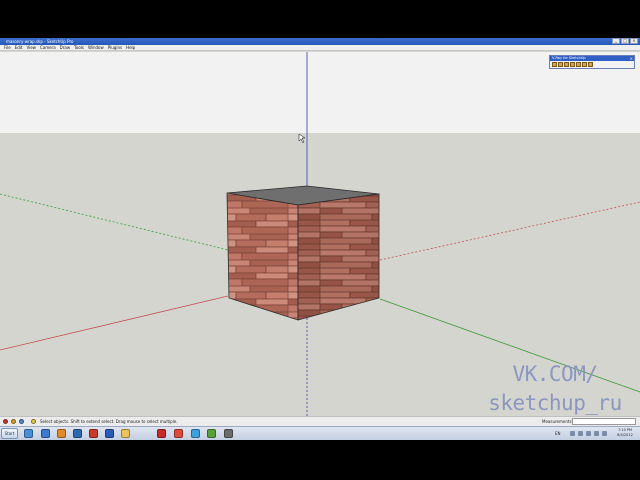 The height and width of the screenshot is (480, 640). What do you see at coordinates (320, 41) in the screenshot?
I see `title-bar: masonry-wrap.skp - SketchUp Pro _ □ ×` at bounding box center [320, 41].